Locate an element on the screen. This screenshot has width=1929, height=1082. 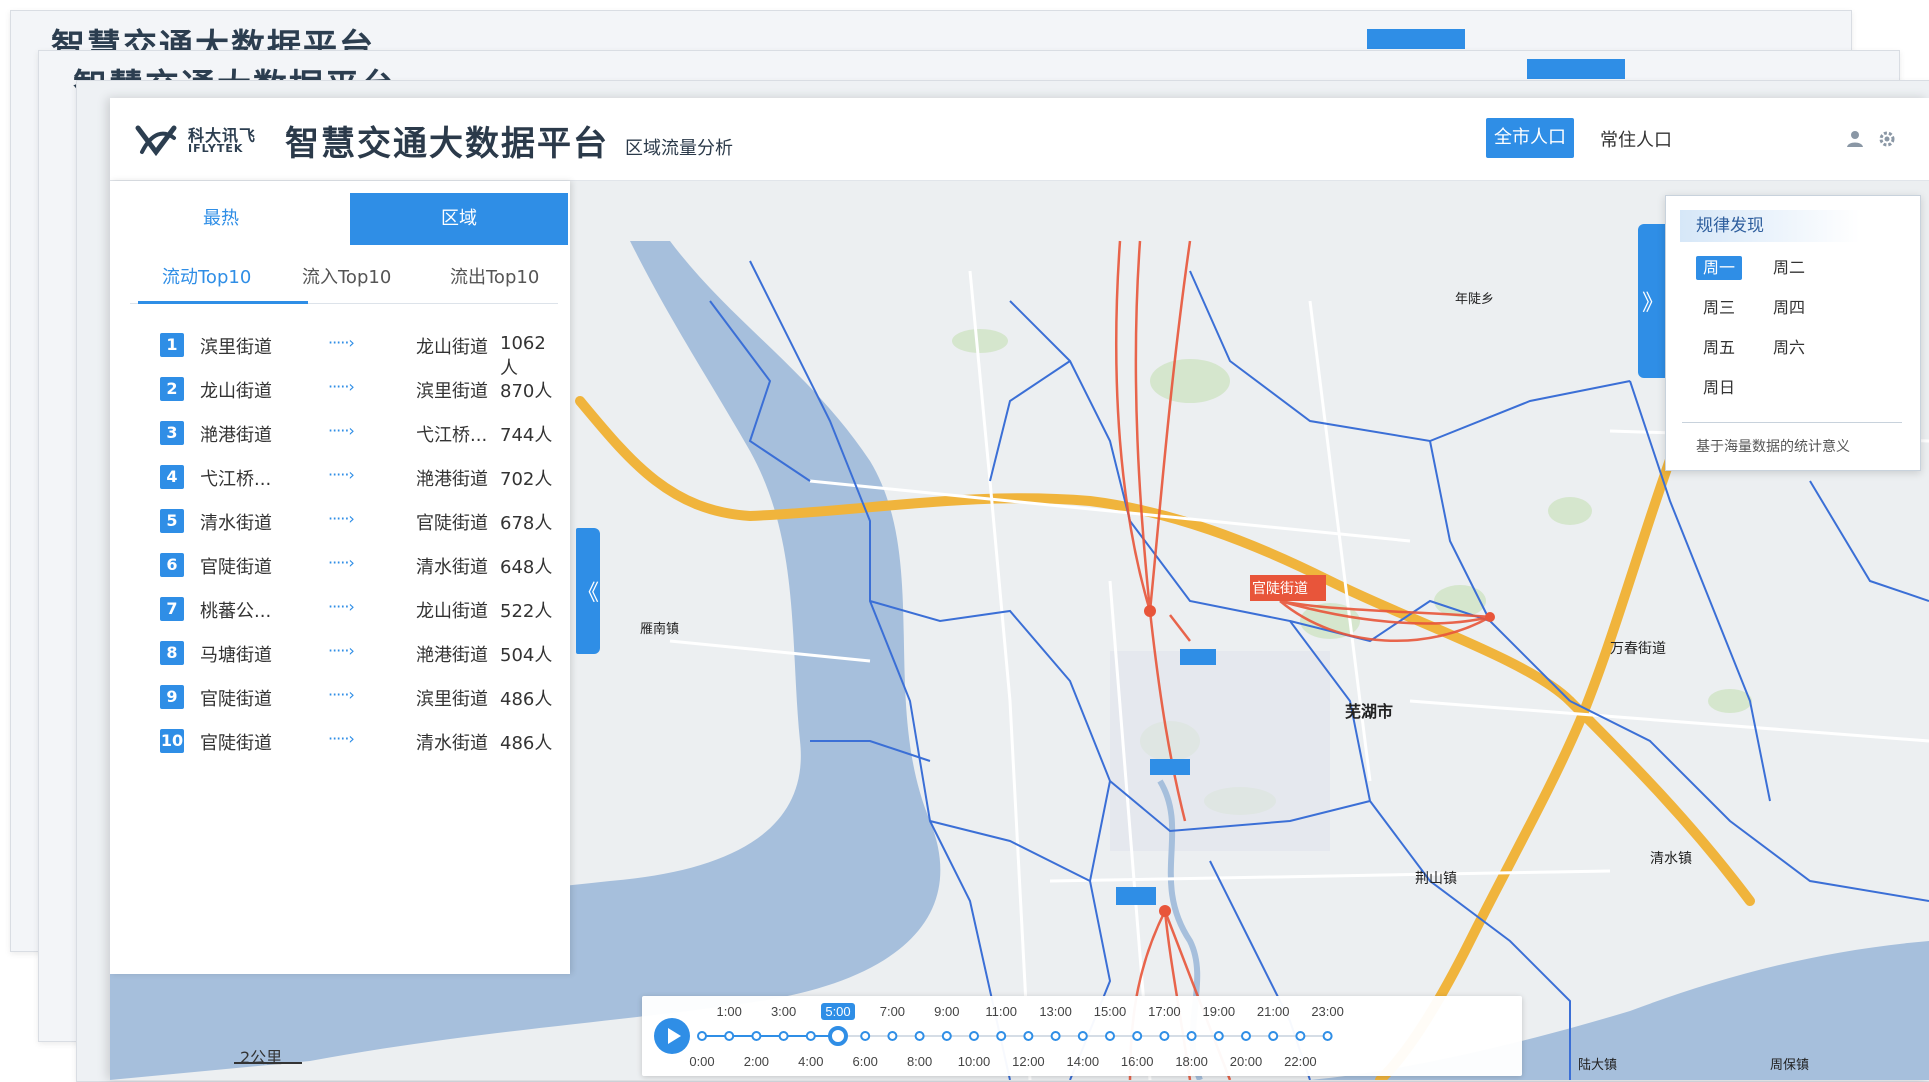
chevron-right-icon: 》 is located at coordinates (1652, 303).